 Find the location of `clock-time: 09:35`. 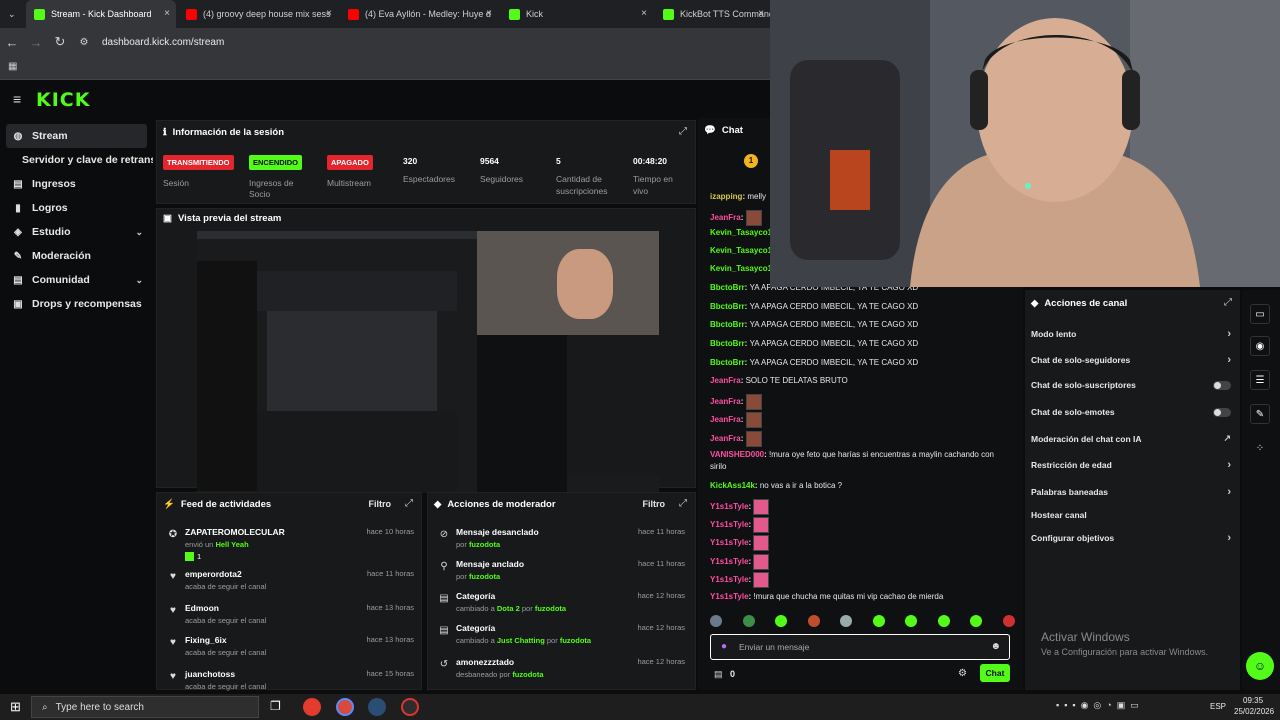

clock-time: 09:35 is located at coordinates (1253, 700).